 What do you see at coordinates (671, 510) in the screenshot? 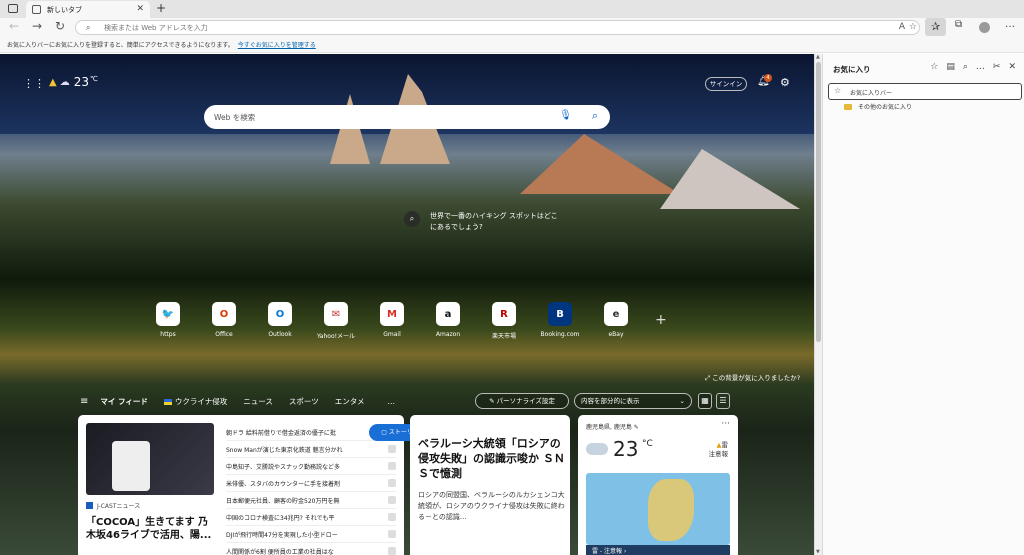
I see `map-land` at bounding box center [671, 510].